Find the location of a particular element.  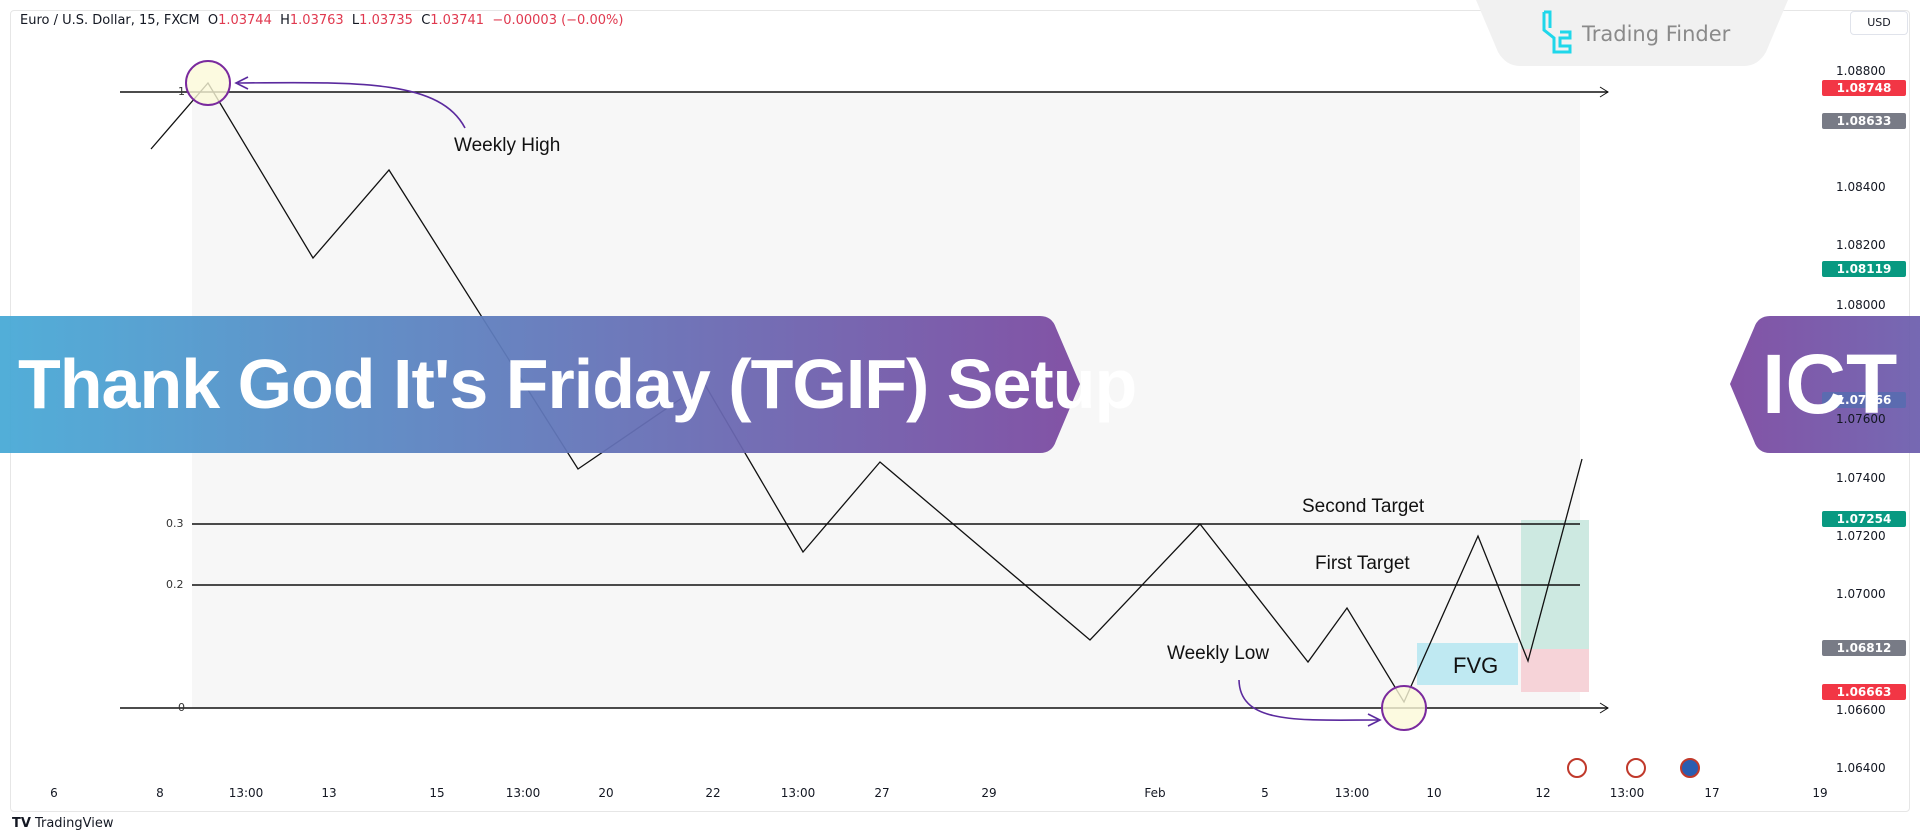

price-tick: 1.08000 is located at coordinates (1861, 305).